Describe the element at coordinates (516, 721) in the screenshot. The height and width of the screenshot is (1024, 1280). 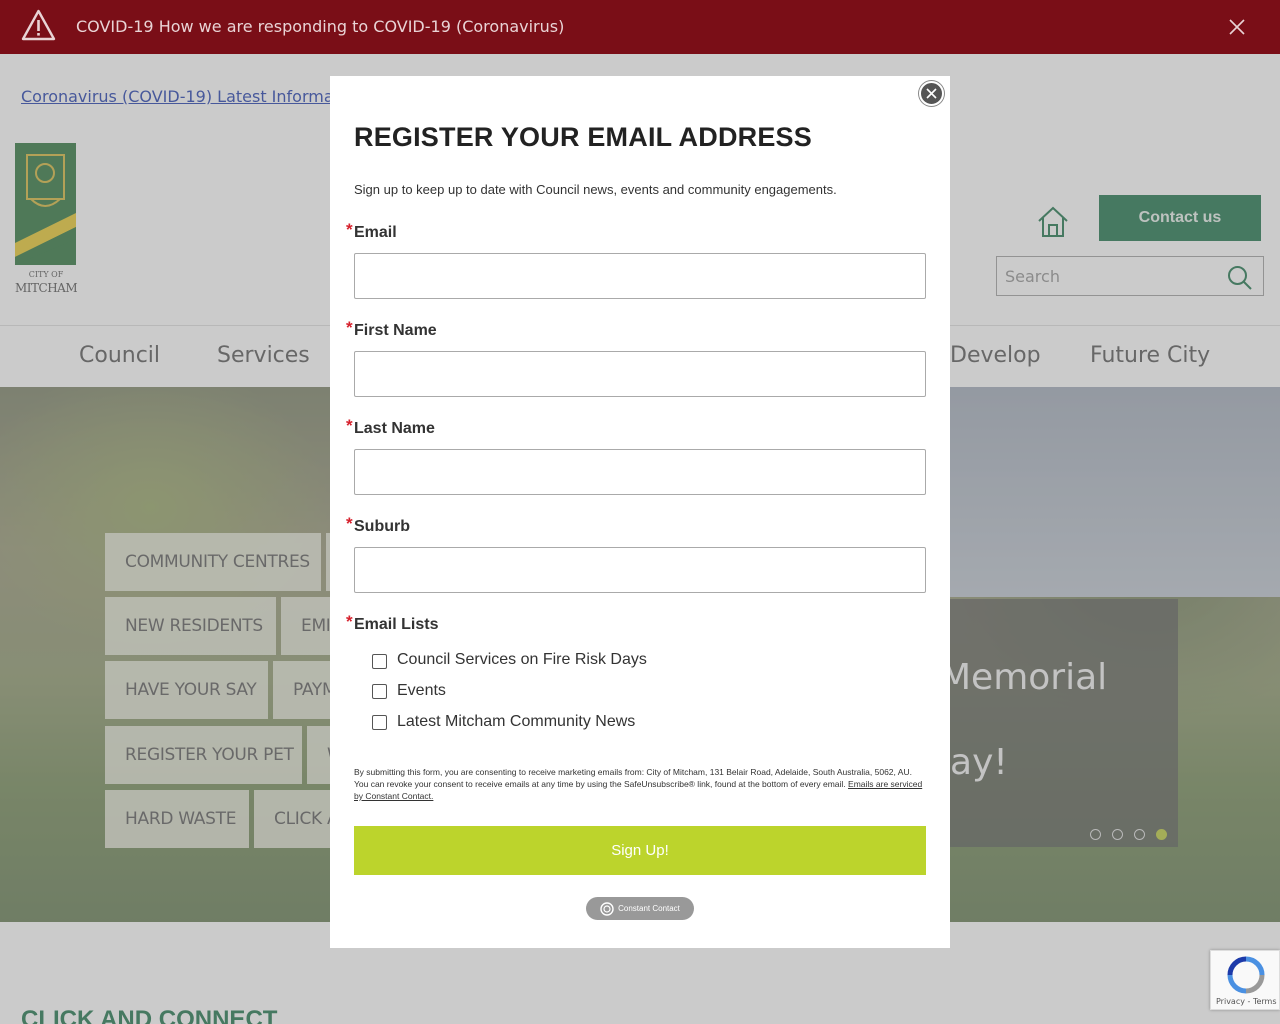
I see `checkbox-label: Latest Mitcham Community News` at that location.